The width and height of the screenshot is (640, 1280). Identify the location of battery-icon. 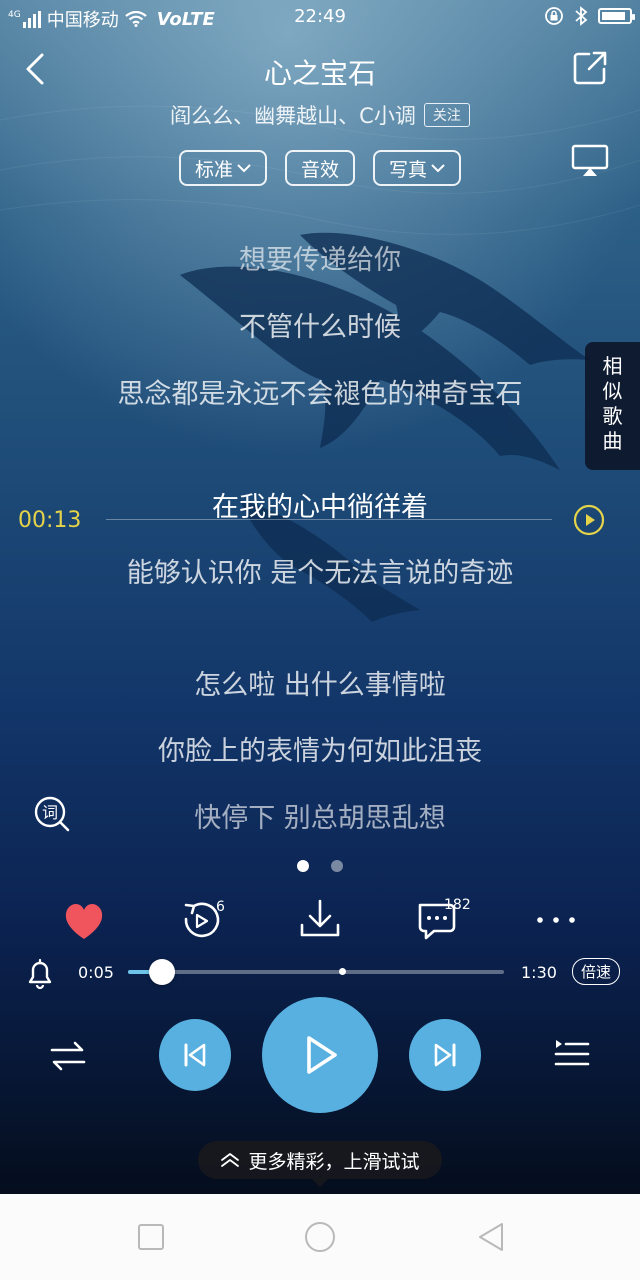
(616, 16).